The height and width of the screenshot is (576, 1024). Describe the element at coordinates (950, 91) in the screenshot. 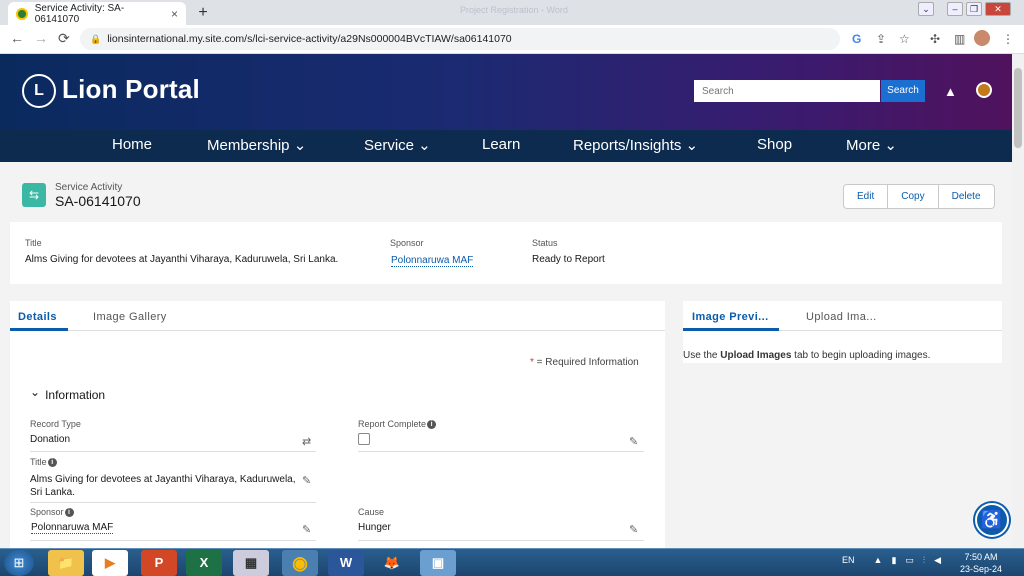

I see `notification-bell-icon: ▲` at that location.